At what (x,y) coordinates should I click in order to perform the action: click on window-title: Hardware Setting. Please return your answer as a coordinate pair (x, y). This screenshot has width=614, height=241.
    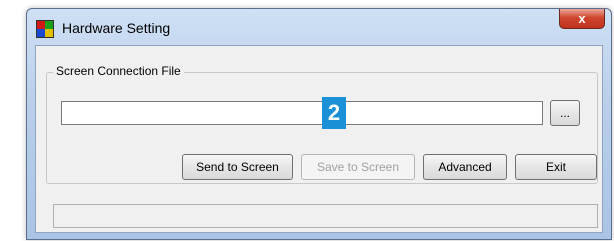
    Looking at the image, I should click on (116, 28).